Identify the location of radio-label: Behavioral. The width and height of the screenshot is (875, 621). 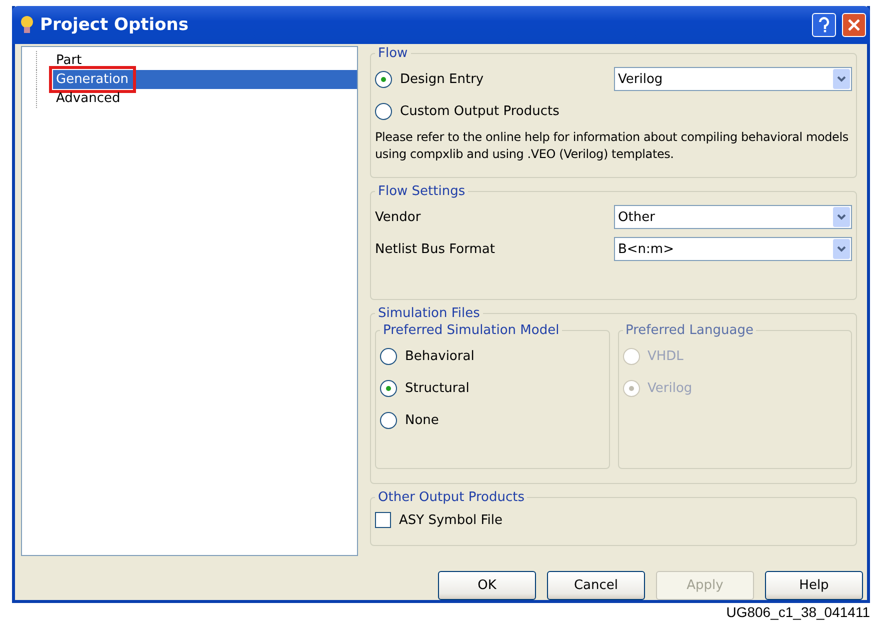
(439, 356).